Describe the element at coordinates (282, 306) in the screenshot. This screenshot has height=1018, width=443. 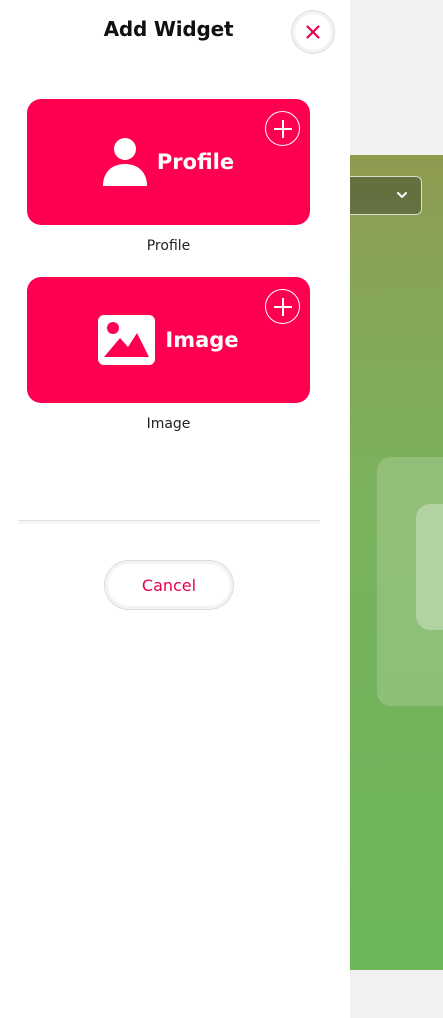
I see `add-image-widget-button` at that location.